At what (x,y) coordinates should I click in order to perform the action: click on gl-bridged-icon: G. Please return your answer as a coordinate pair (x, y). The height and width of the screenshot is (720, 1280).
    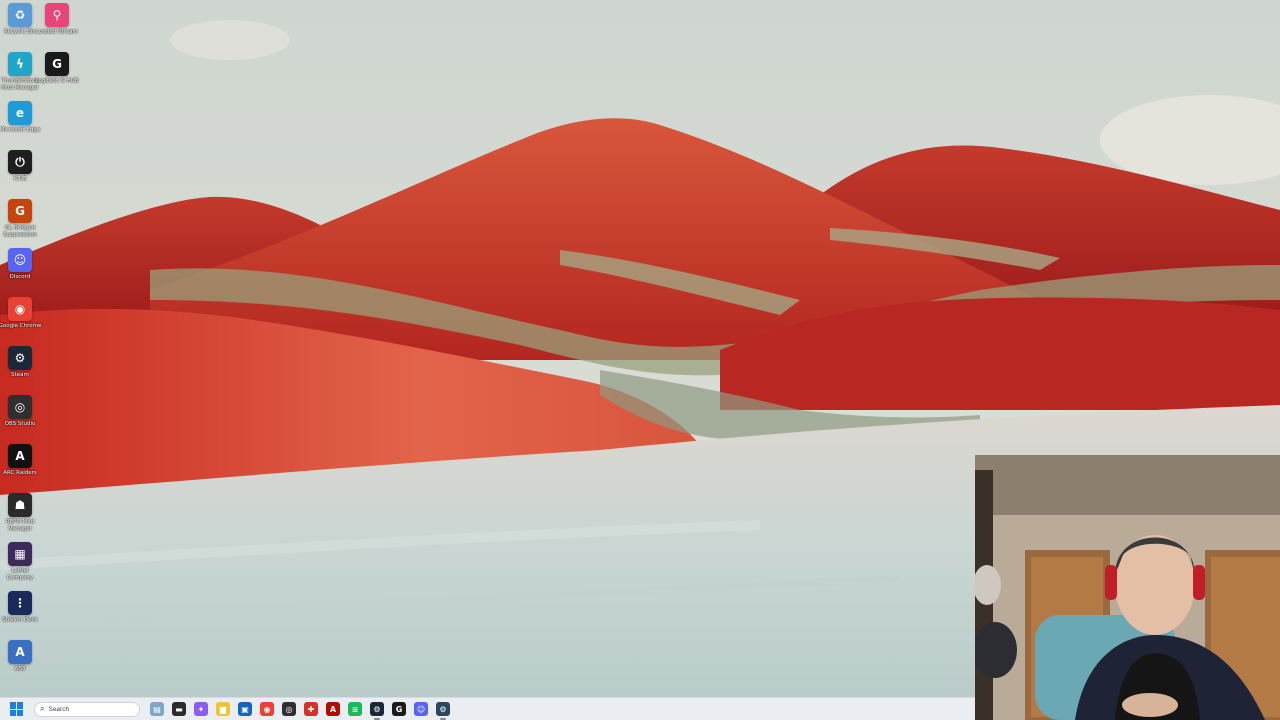
    Looking at the image, I should click on (20, 211).